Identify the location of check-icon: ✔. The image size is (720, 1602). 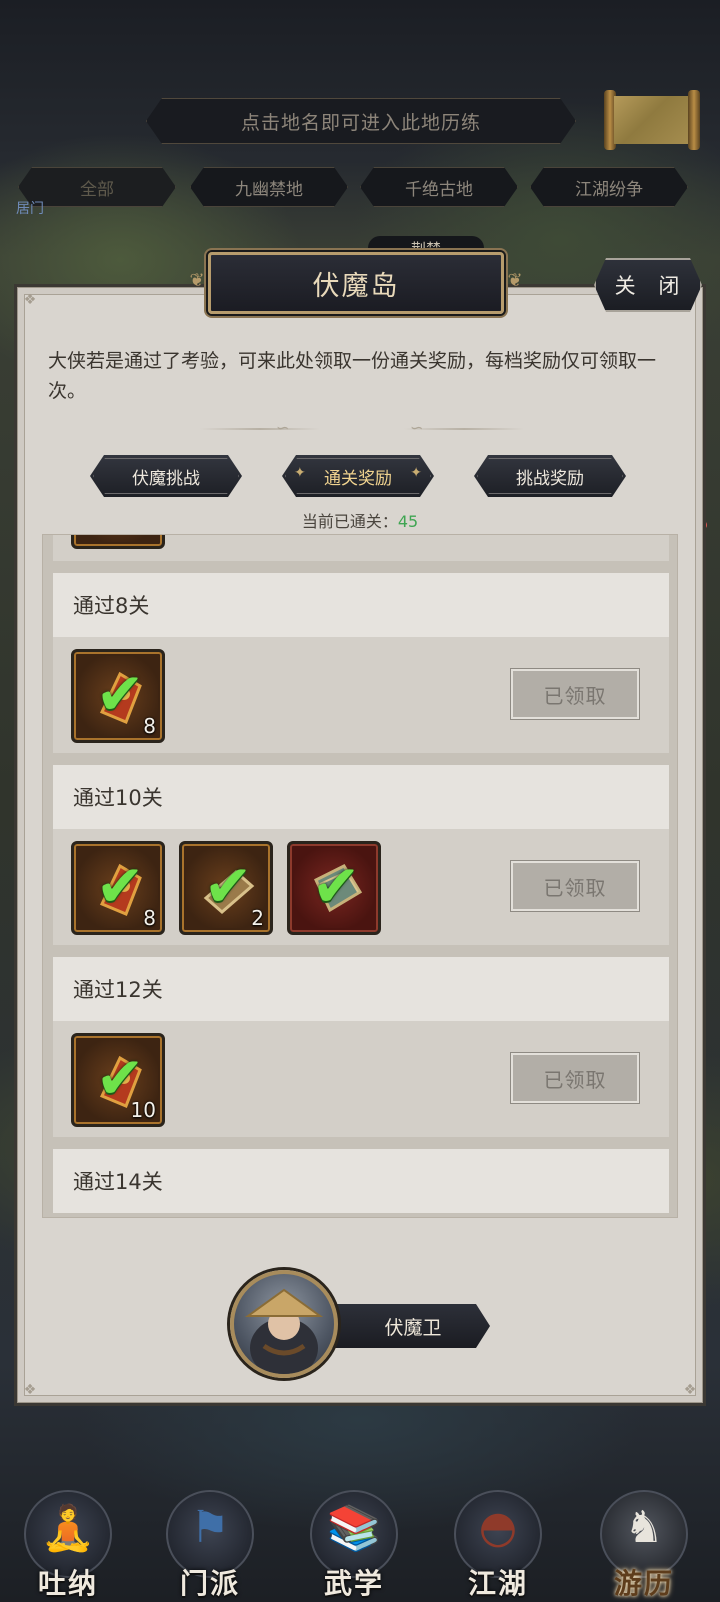
(336, 886).